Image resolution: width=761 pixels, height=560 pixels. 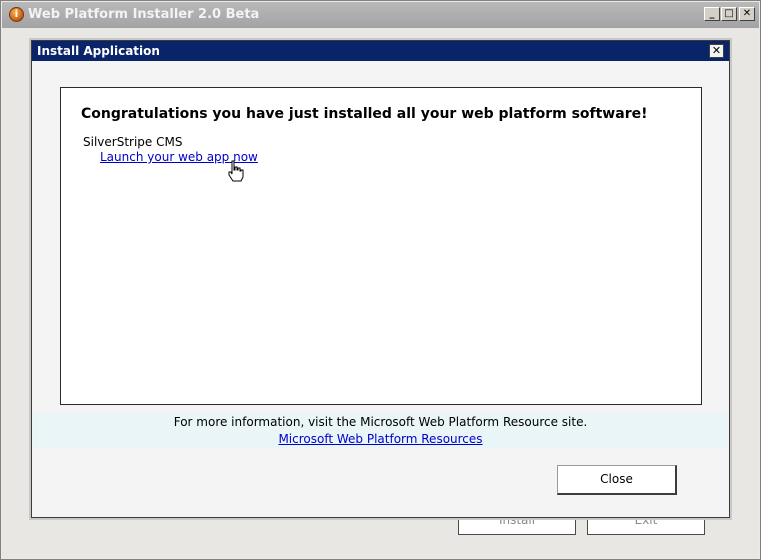 I want to click on web-platform-resources-link-label: Microsoft Web Platform Resources, so click(x=380, y=439).